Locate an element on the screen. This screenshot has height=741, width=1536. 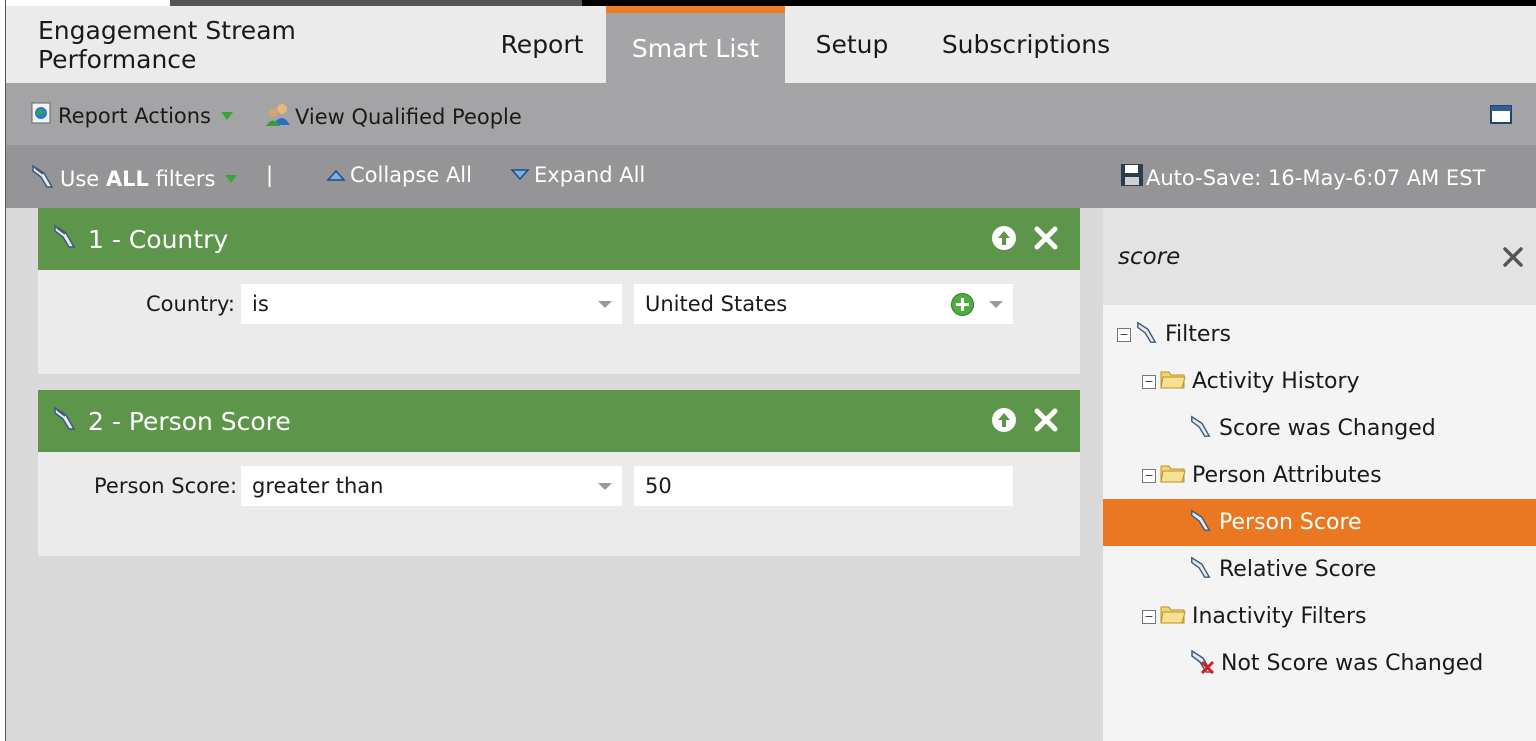
filter-field-label: Person Score: is located at coordinates (166, 486).